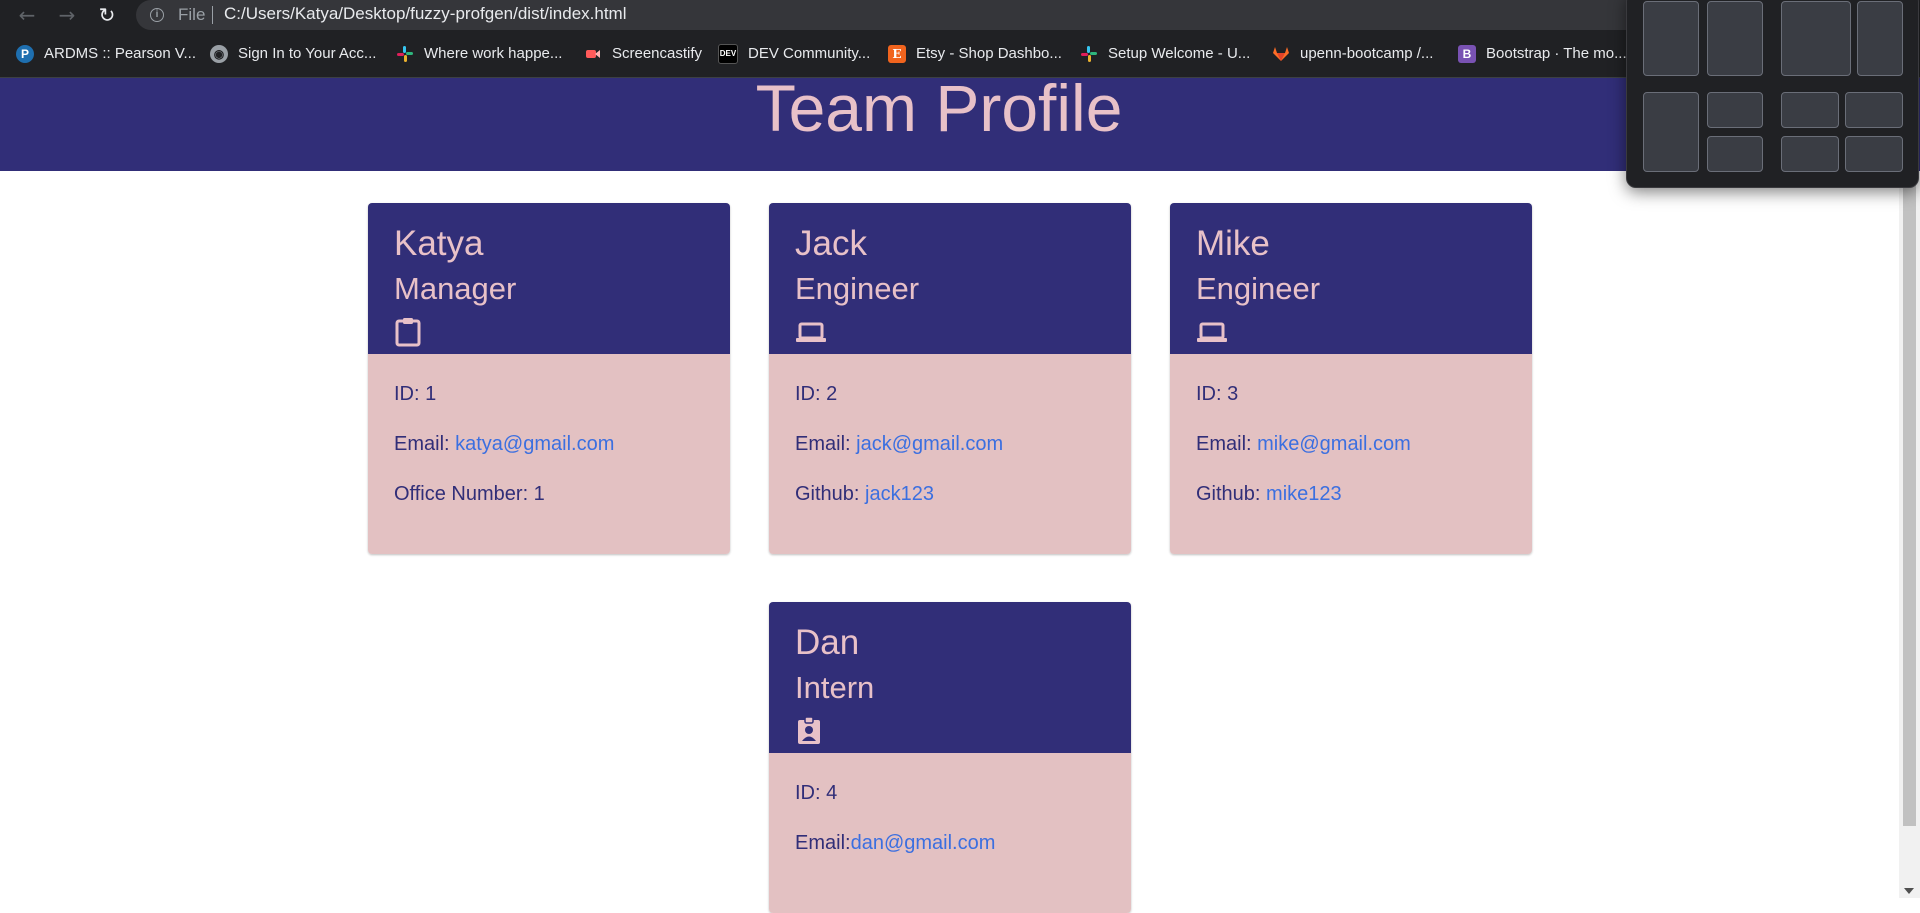 The image size is (1920, 913). What do you see at coordinates (950, 457) in the screenshot?
I see `employee-email-row: Email: jack@gmail.com` at bounding box center [950, 457].